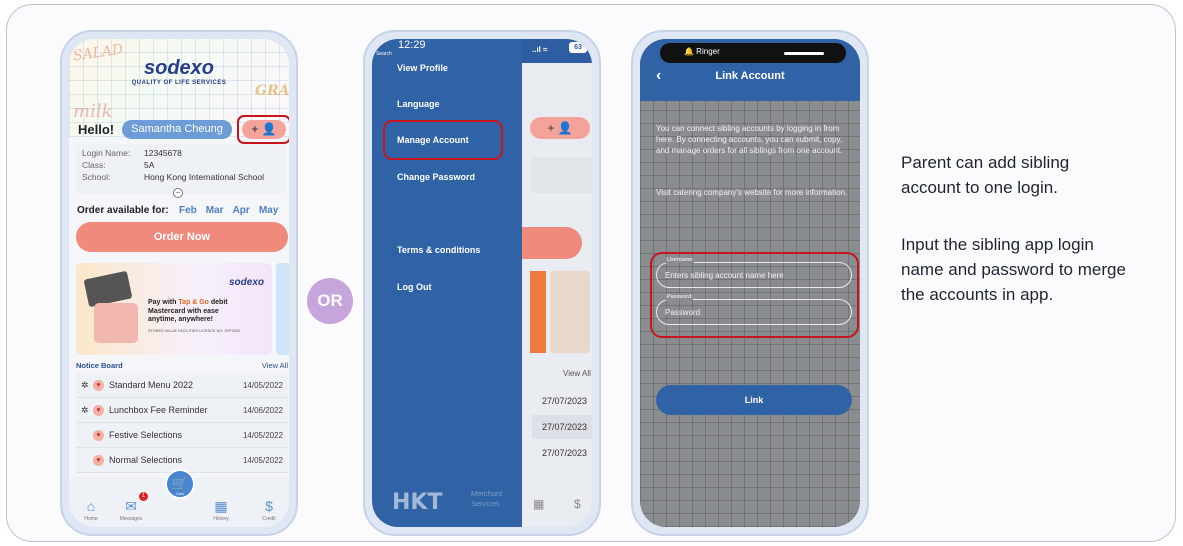 The image size is (1183, 546). I want to click on highlight-credentials, so click(754, 295).